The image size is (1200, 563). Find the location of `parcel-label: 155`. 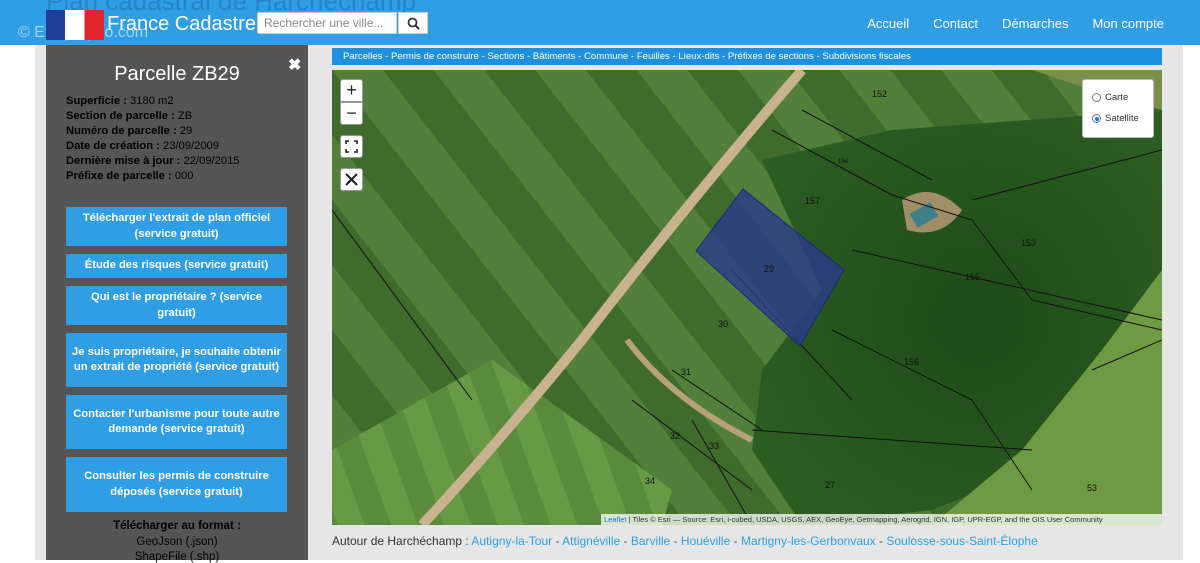

parcel-label: 155 is located at coordinates (972, 277).